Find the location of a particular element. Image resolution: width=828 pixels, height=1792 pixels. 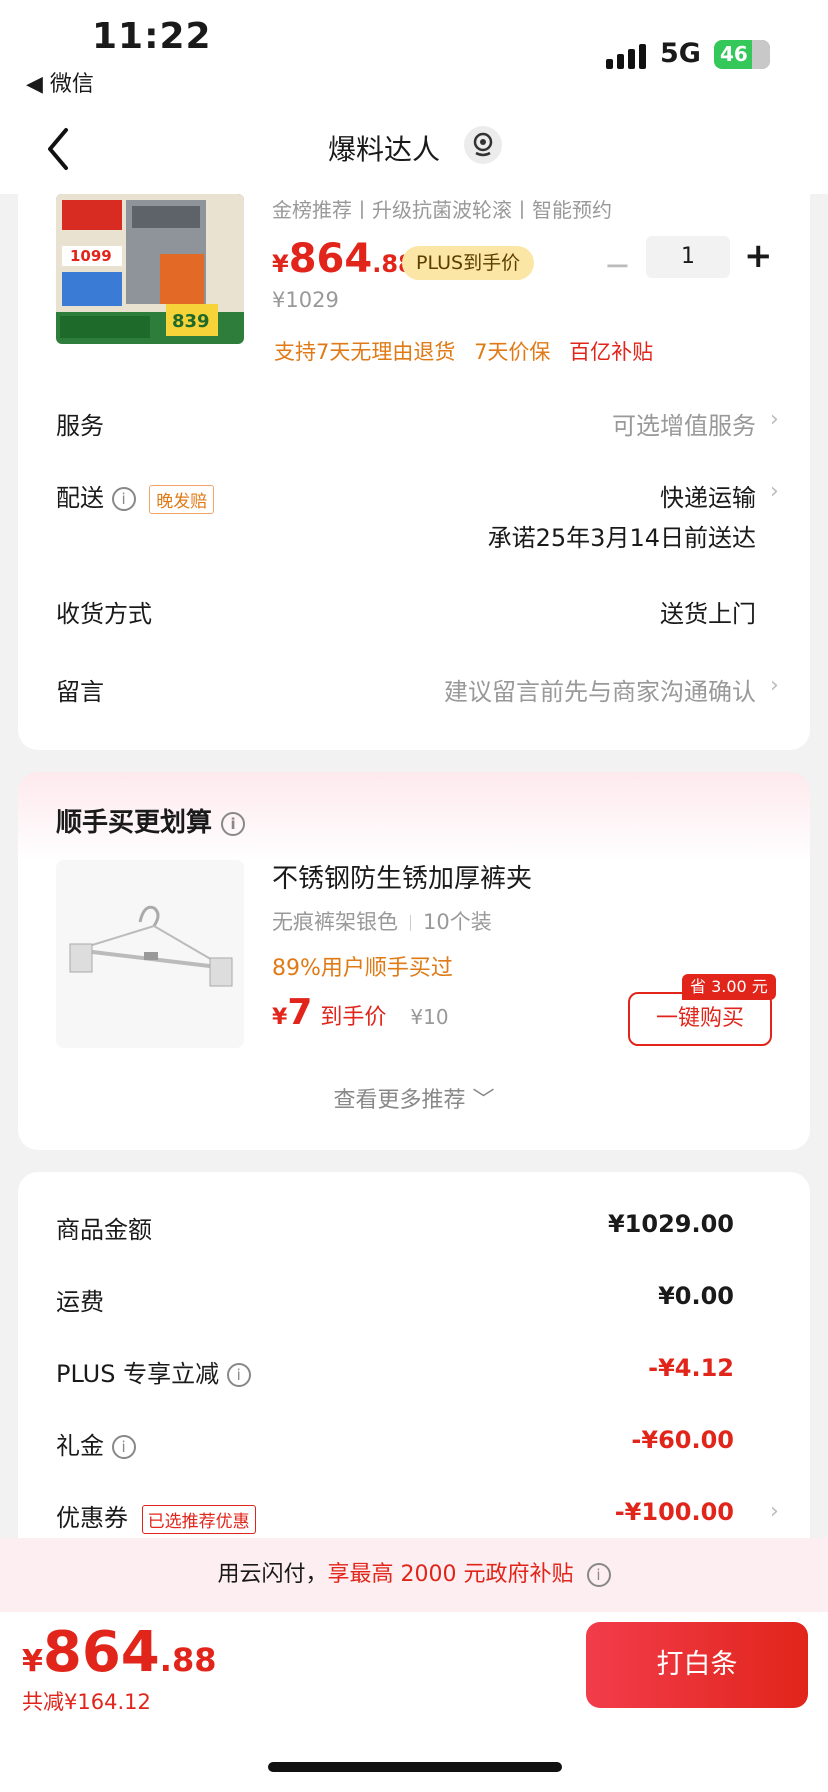

total-saved: 共减¥164.12 is located at coordinates (86, 1702).